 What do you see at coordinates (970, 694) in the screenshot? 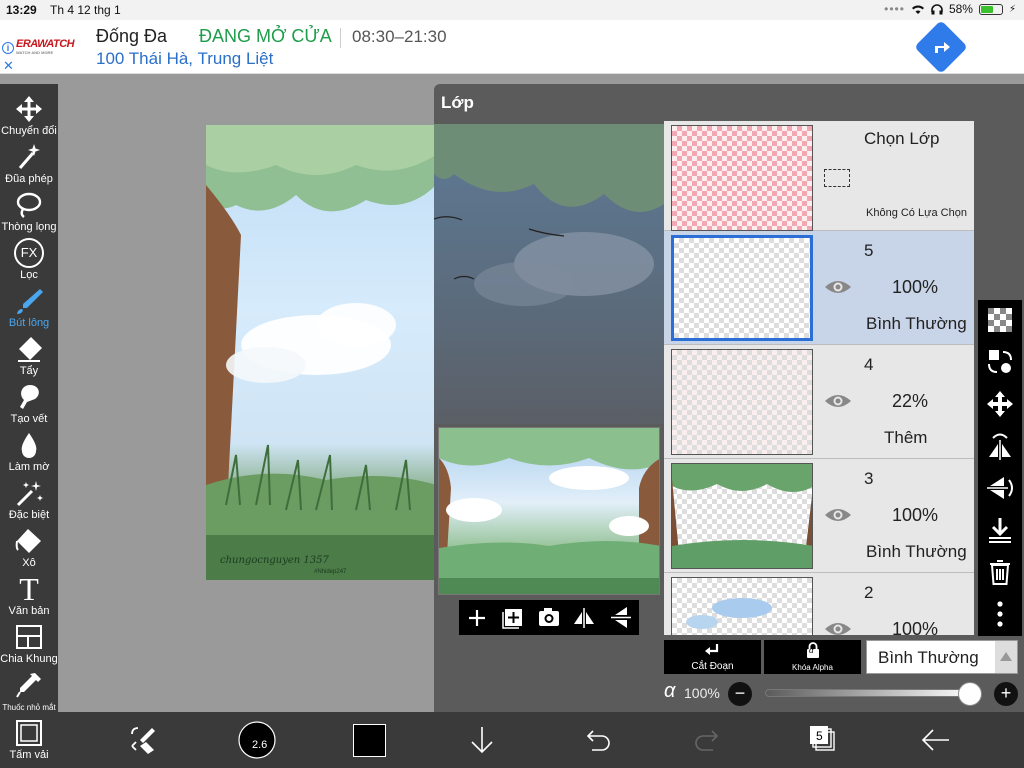
I see `opacity-slider-handle` at bounding box center [970, 694].